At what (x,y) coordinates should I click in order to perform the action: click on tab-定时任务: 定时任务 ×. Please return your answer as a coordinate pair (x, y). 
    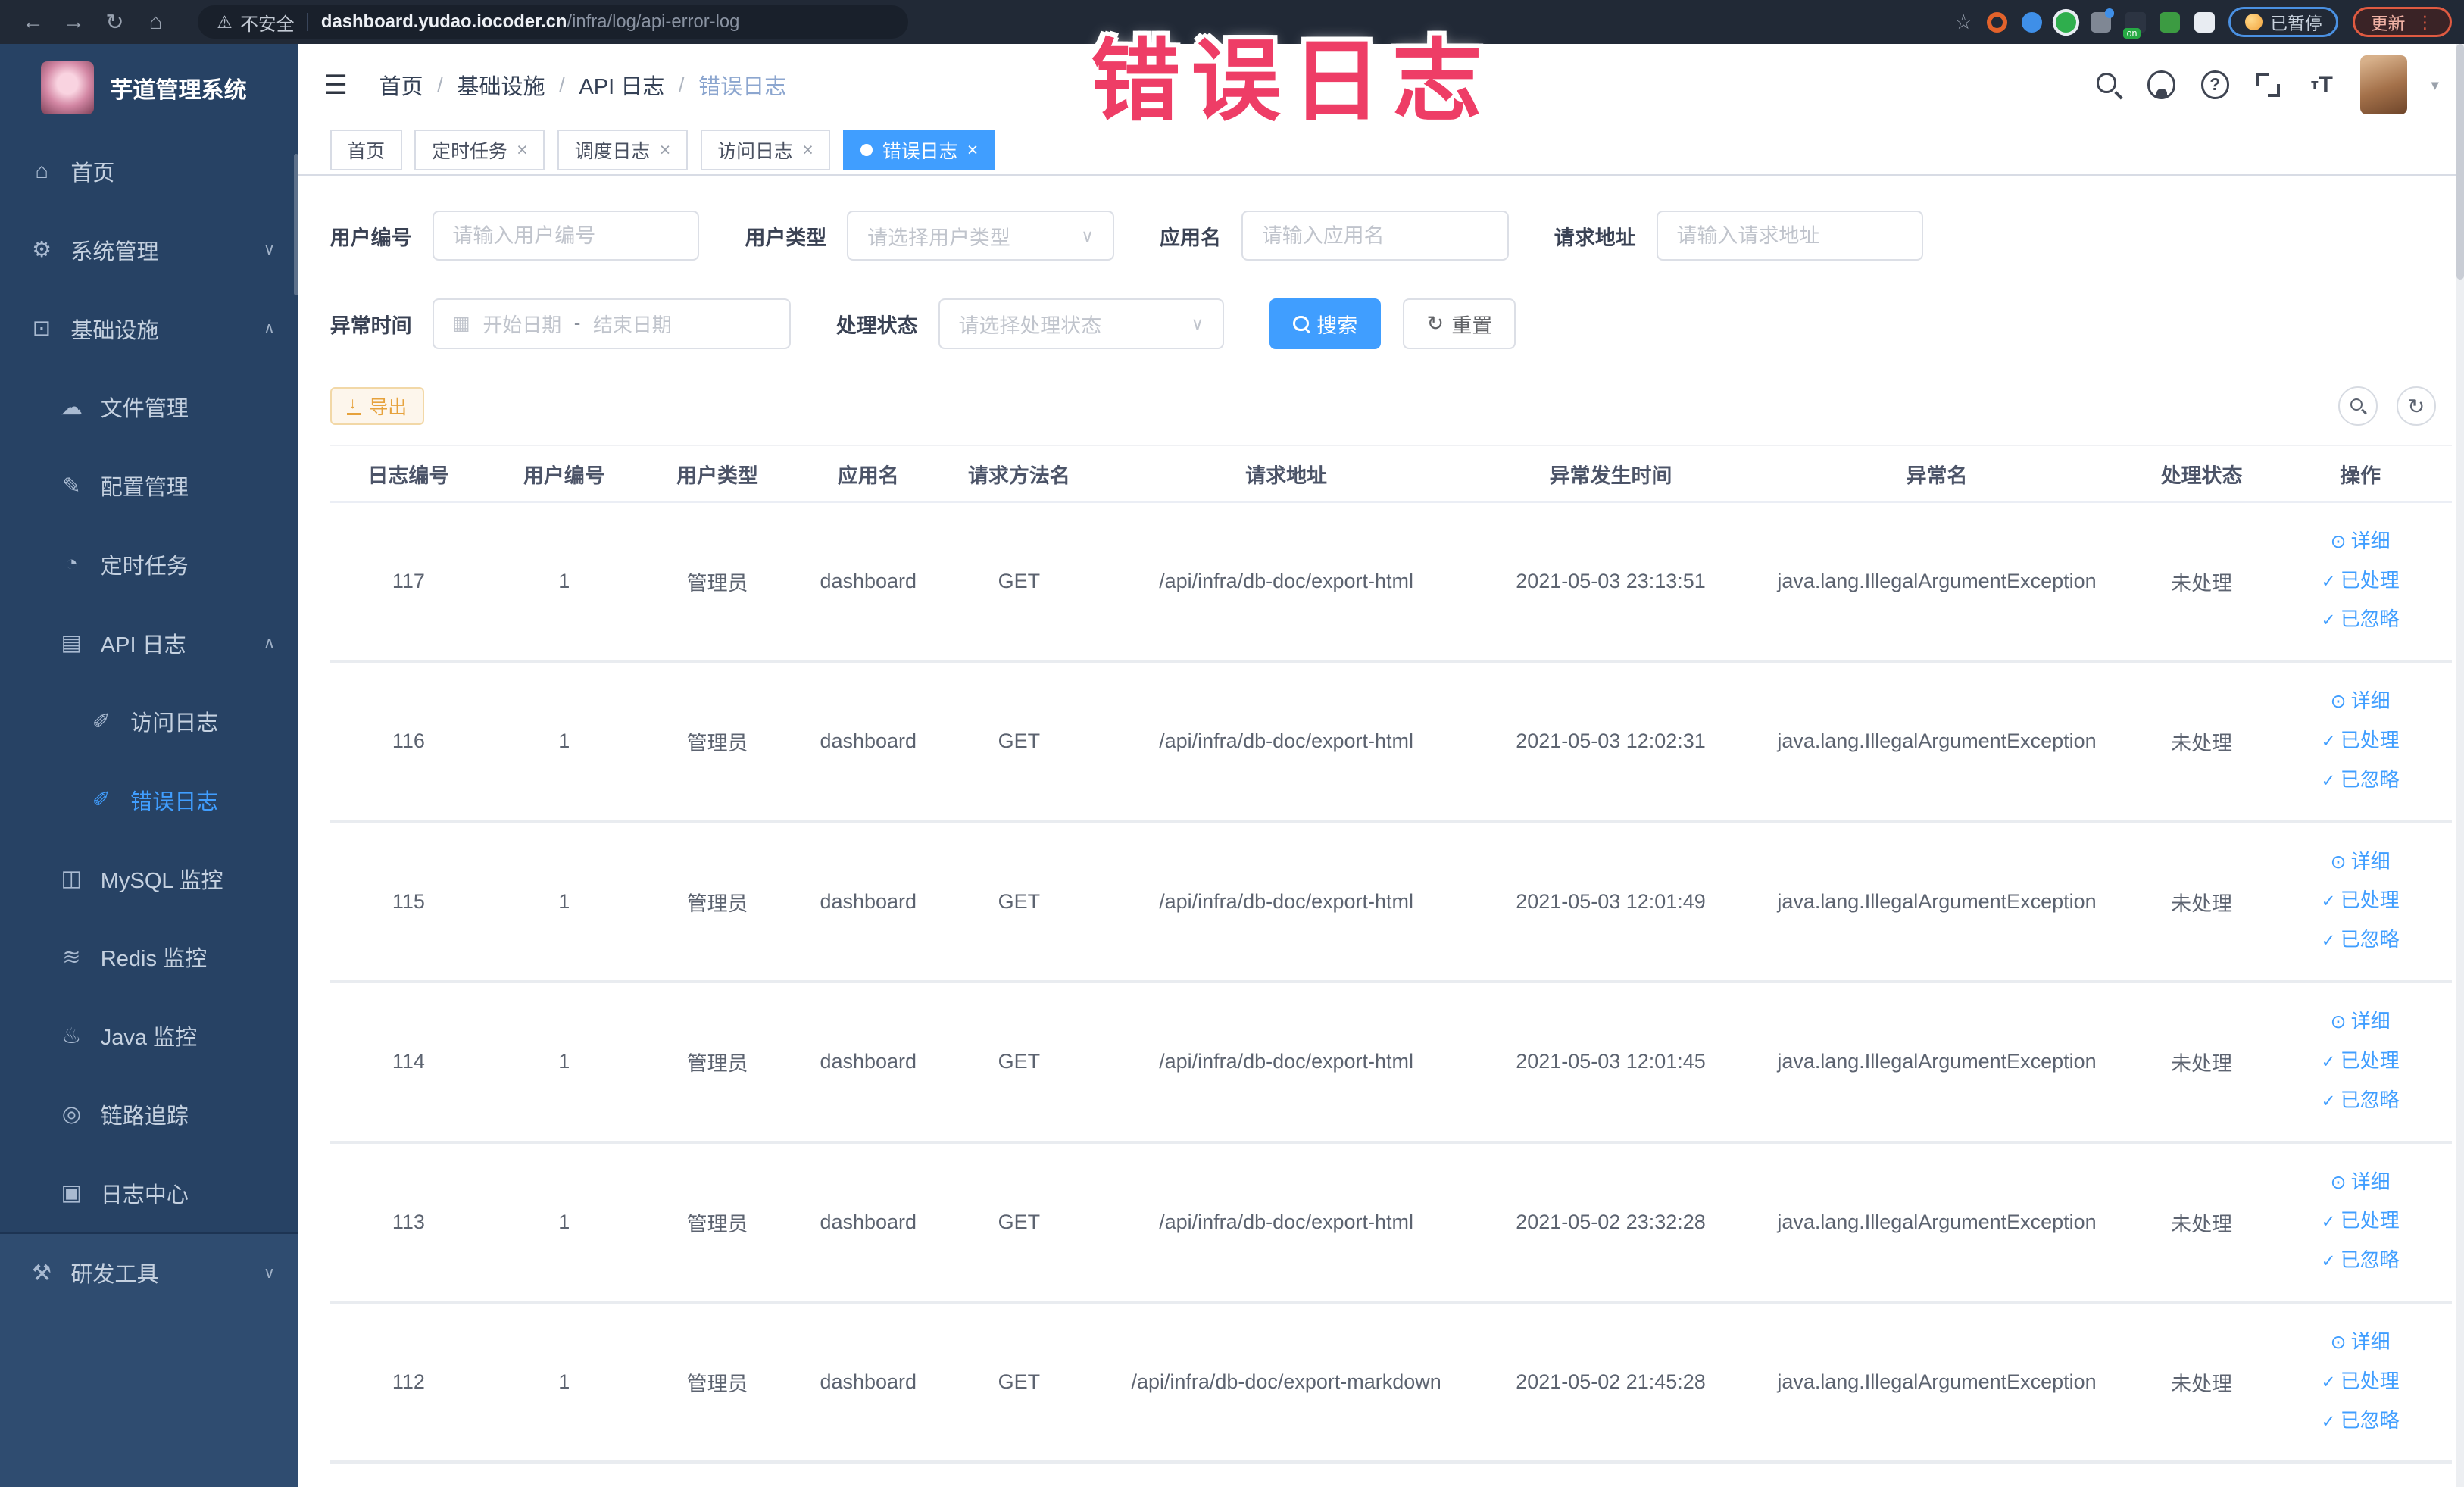
    Looking at the image, I should click on (479, 150).